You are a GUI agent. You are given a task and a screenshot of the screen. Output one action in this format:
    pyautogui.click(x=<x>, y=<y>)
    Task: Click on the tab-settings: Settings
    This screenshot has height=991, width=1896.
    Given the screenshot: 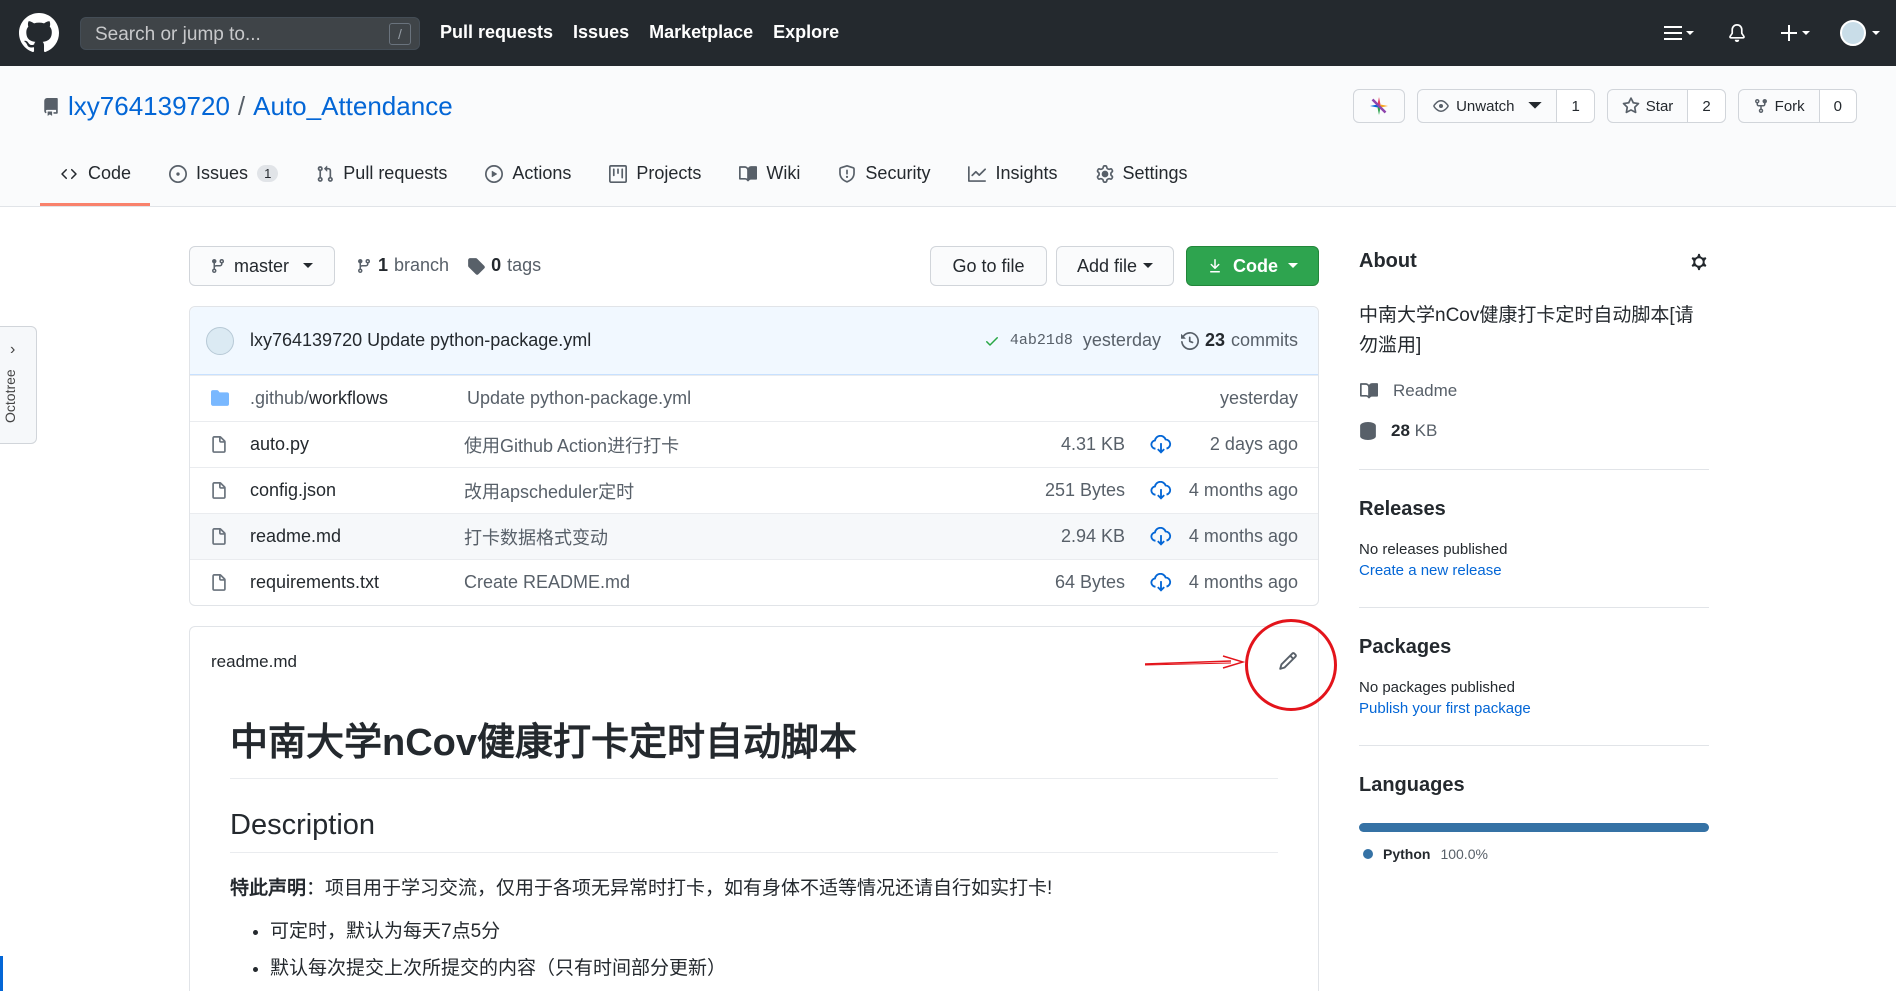 What is the action you would take?
    pyautogui.click(x=1142, y=182)
    